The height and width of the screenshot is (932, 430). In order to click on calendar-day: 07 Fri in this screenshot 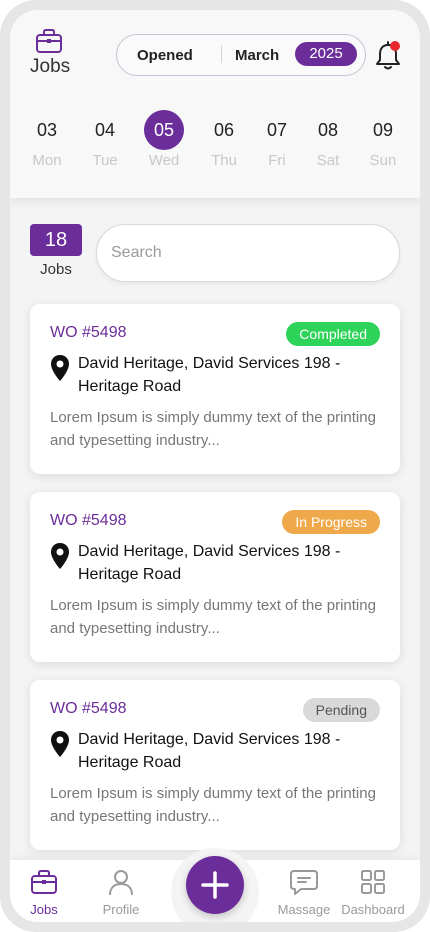, I will do `click(277, 139)`.